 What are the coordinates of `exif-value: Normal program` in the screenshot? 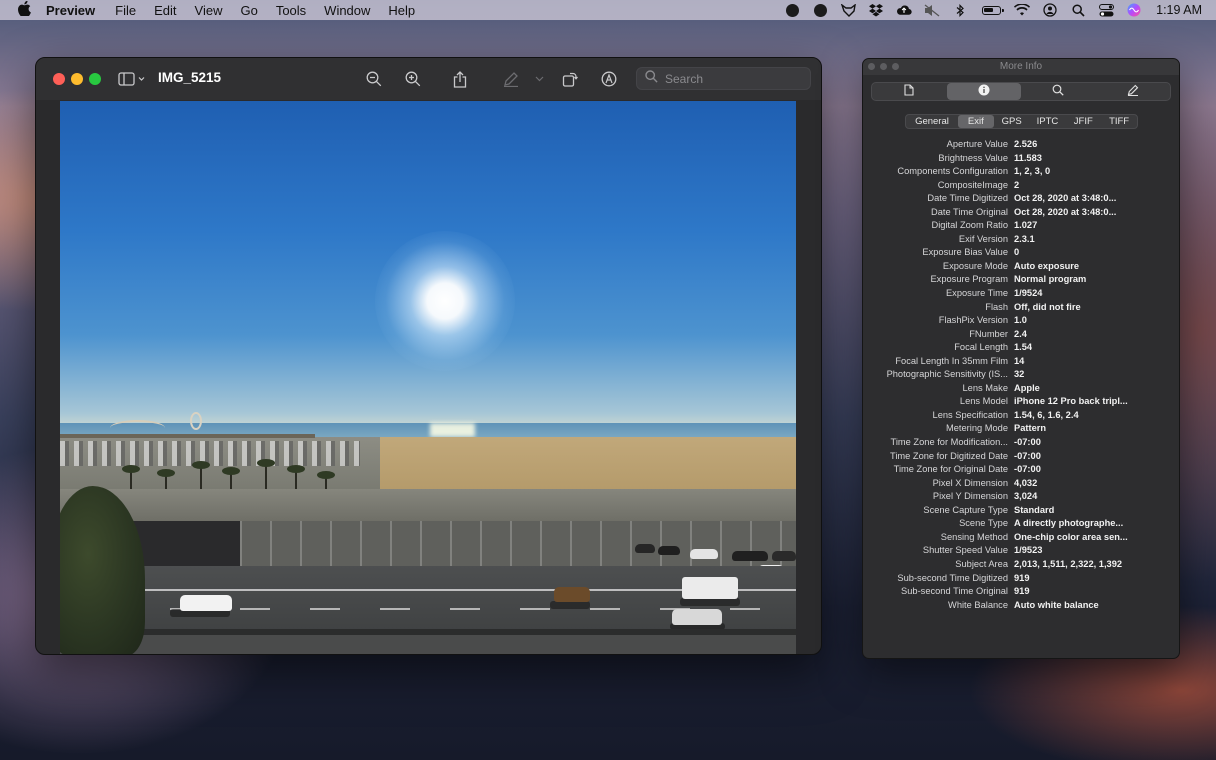 It's located at (1094, 280).